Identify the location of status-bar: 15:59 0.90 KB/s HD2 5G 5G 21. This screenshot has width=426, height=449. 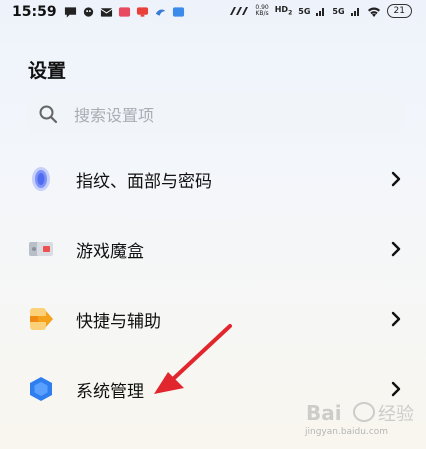
(213, 13).